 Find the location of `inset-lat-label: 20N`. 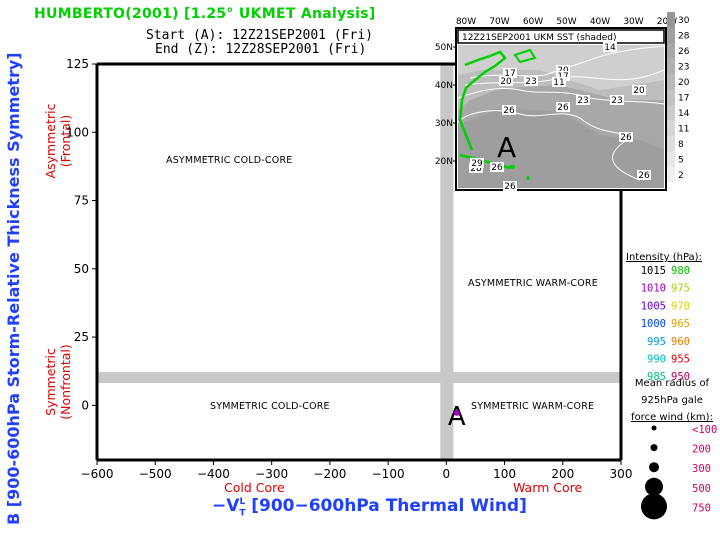

inset-lat-label: 20N is located at coordinates (444, 162).